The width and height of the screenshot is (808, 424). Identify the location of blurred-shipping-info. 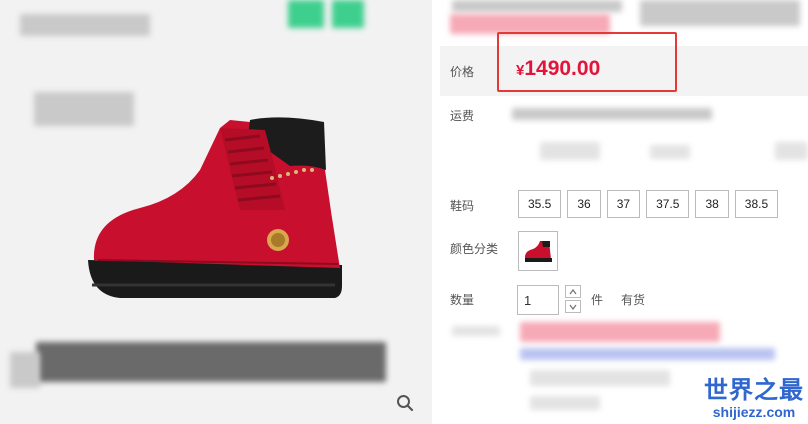
(612, 114).